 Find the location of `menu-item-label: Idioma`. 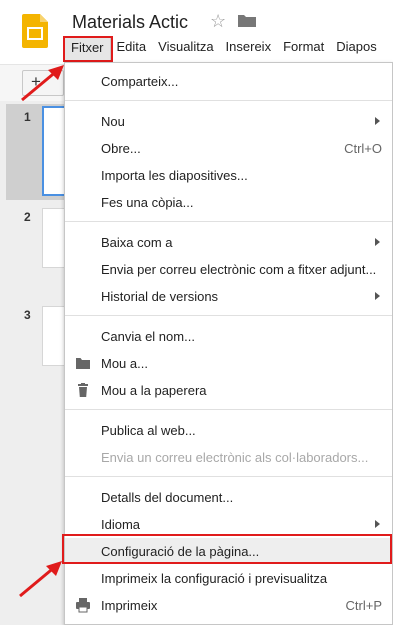

menu-item-label: Idioma is located at coordinates (121, 524).